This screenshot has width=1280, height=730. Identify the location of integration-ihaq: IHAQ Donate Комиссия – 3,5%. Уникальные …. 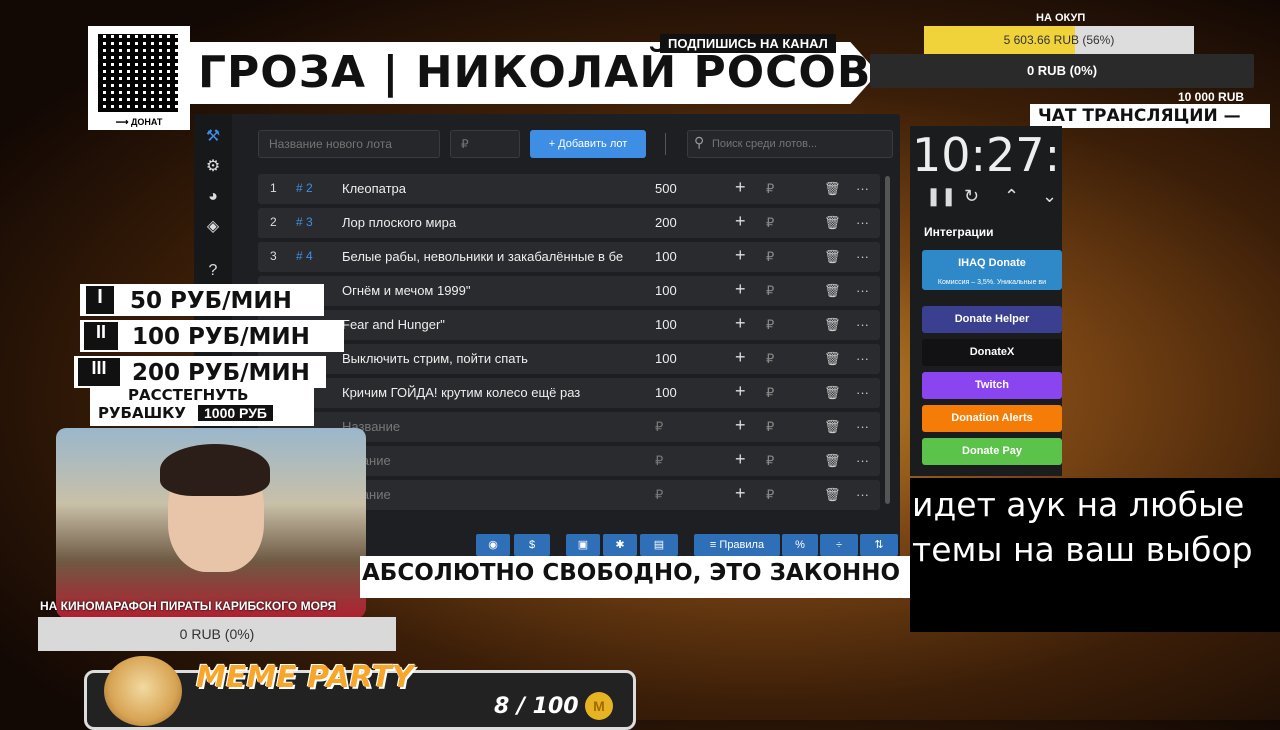
(992, 270).